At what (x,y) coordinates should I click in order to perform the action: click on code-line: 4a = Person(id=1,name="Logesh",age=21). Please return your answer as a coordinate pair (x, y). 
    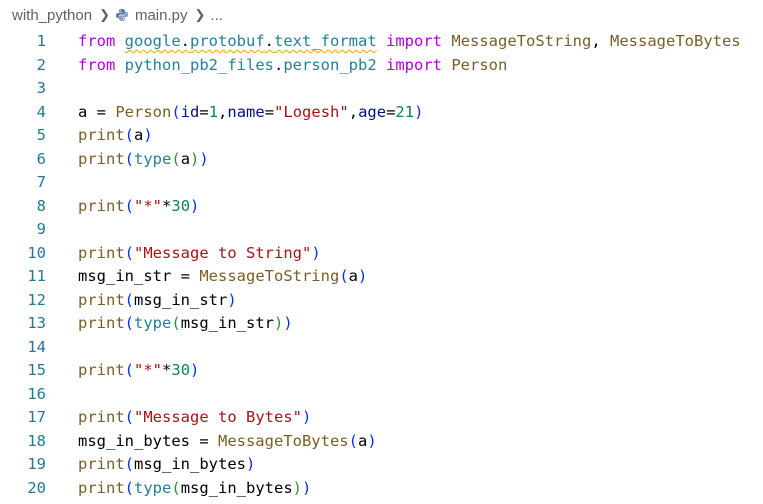
    Looking at the image, I should click on (381, 113).